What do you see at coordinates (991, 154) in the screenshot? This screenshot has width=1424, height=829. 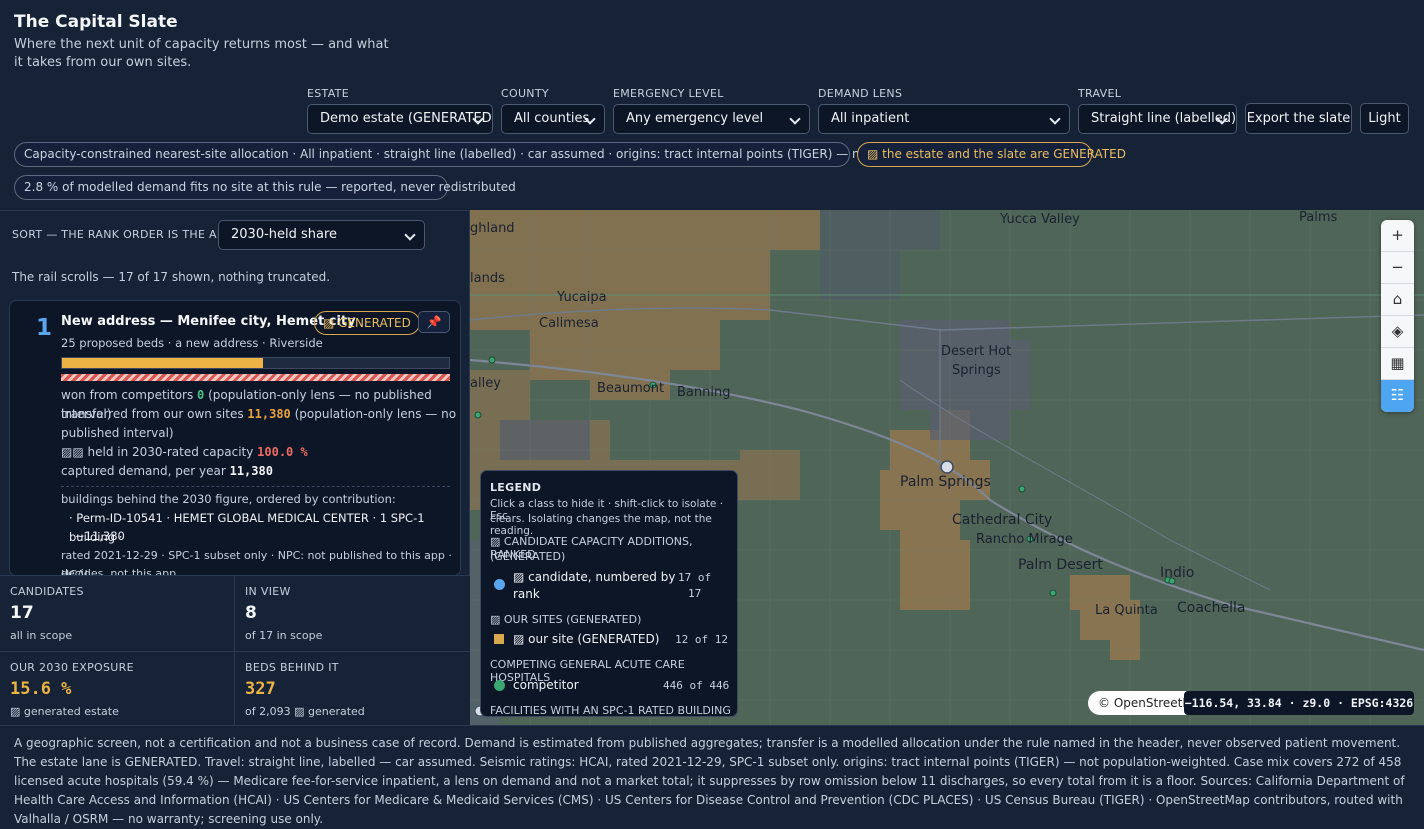 I see `generated-chip: ▨ the estate and the slate are GENERATED` at bounding box center [991, 154].